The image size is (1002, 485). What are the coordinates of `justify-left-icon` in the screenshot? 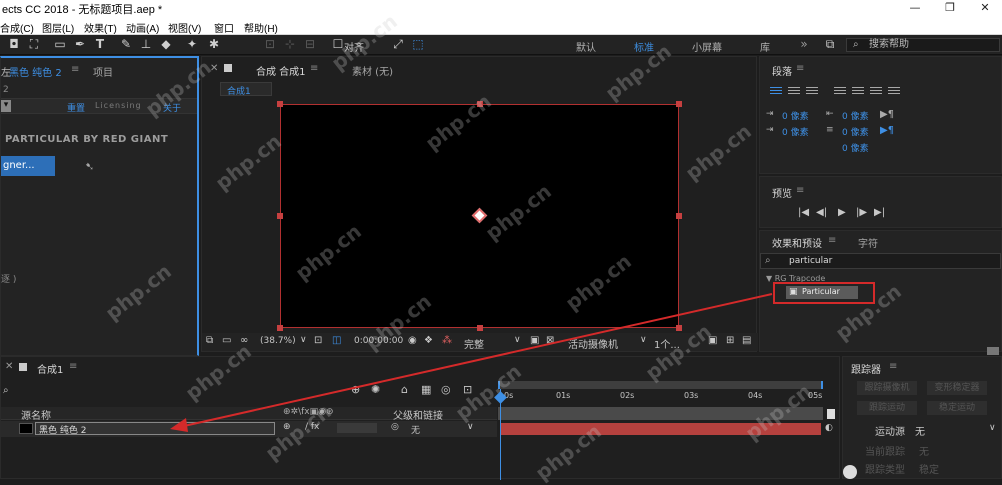 It's located at (840, 92).